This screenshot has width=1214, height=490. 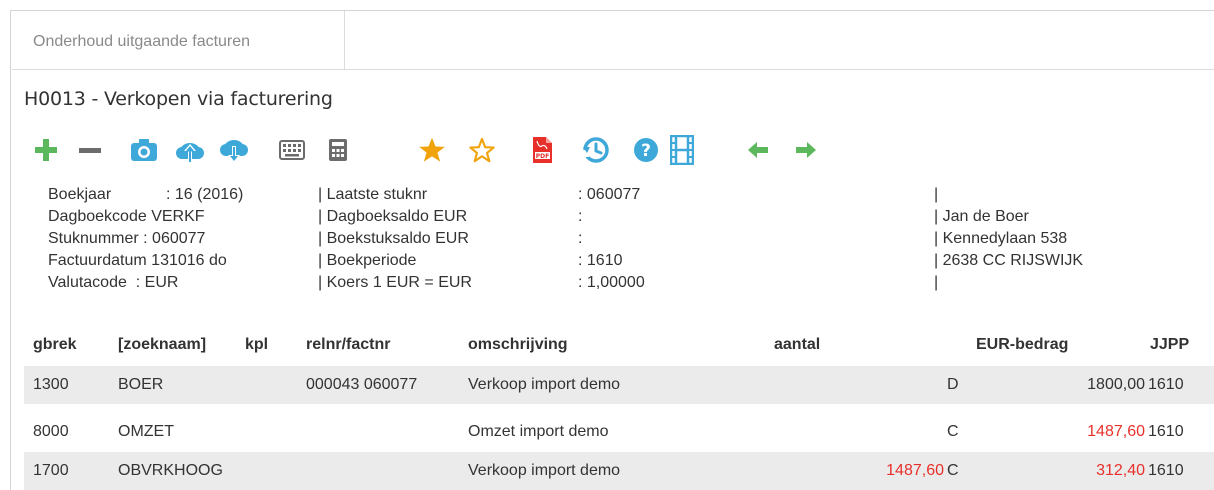 I want to click on upload-button, so click(x=190, y=150).